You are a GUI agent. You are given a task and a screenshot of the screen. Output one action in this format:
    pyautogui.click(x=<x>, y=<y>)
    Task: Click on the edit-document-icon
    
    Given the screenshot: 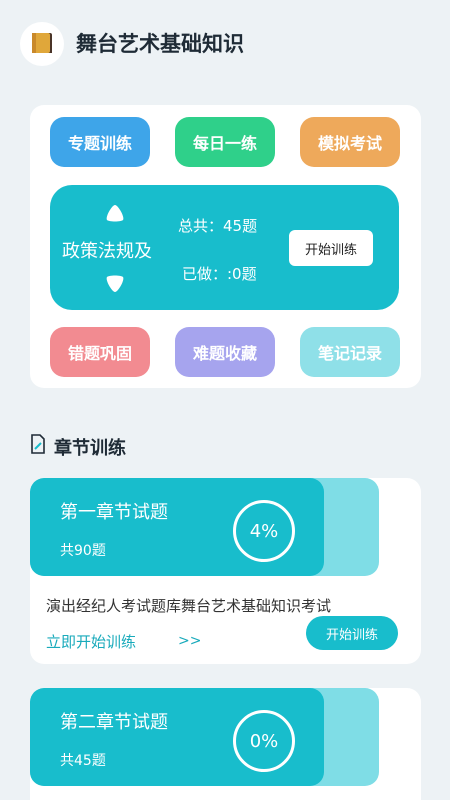 What is the action you would take?
    pyautogui.click(x=38, y=444)
    